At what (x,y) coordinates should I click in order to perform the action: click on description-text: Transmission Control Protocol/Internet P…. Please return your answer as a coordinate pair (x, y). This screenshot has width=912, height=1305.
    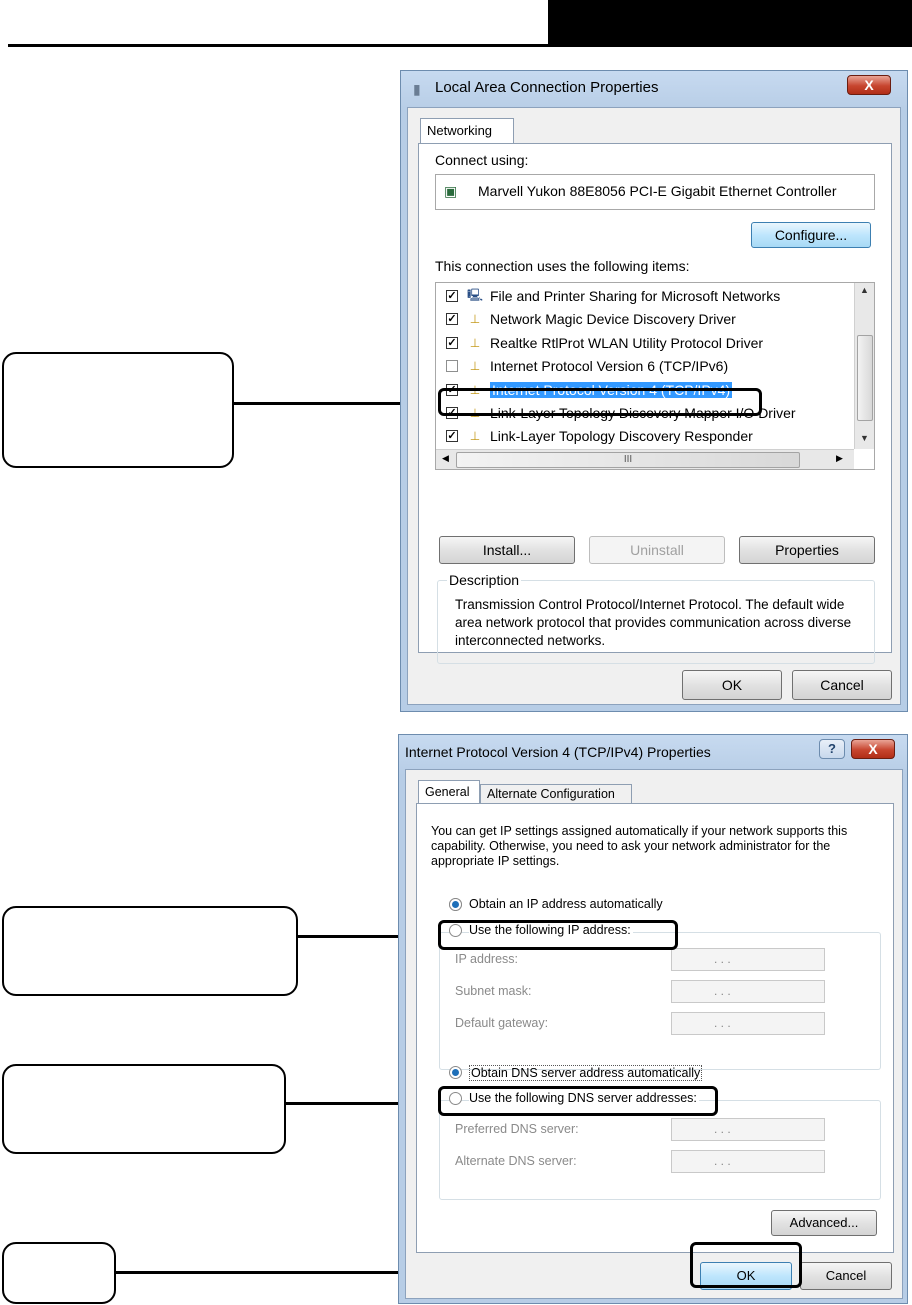
    Looking at the image, I should click on (653, 622).